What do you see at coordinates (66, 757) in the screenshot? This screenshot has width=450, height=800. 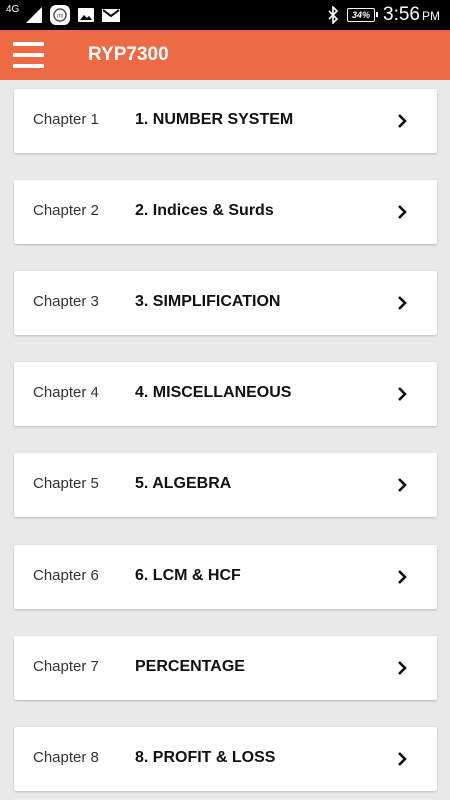 I see `chapter-label: Chapter 8` at bounding box center [66, 757].